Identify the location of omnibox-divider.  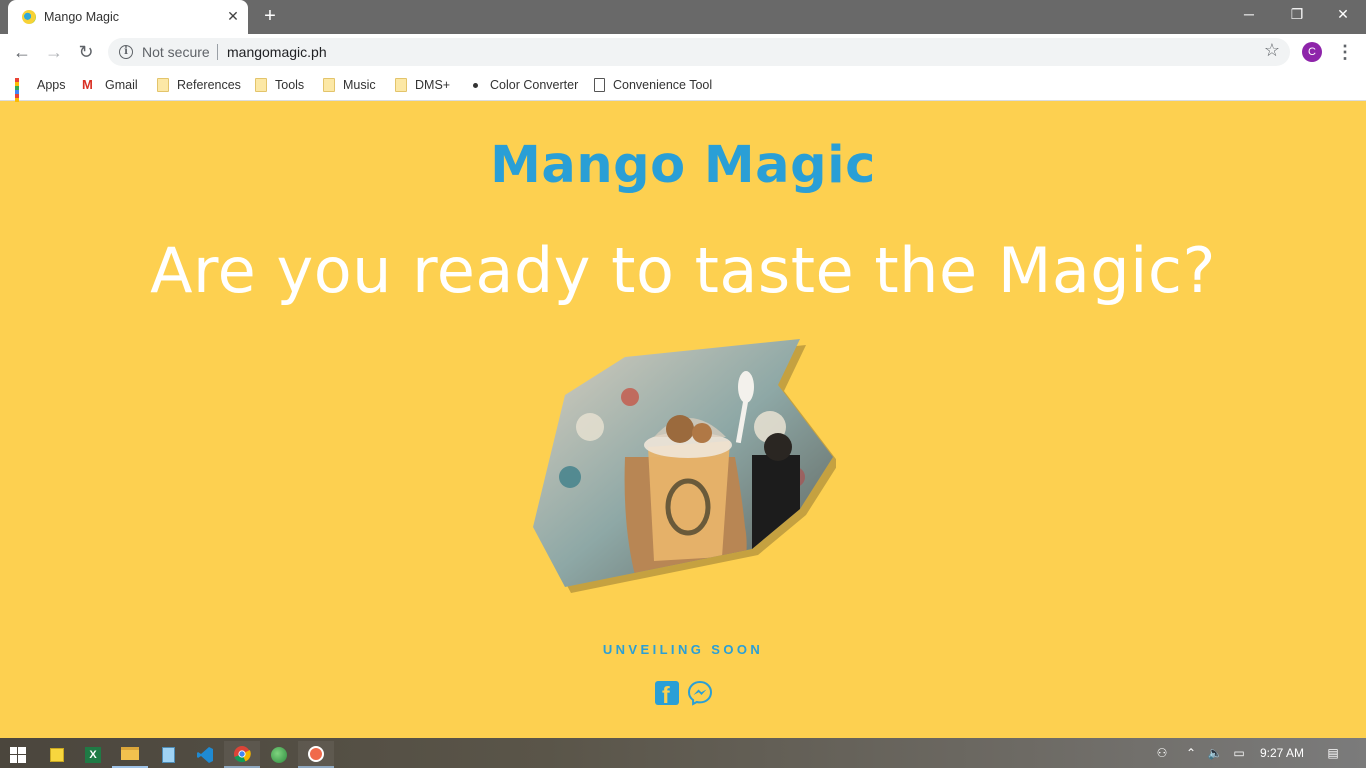
(217, 52).